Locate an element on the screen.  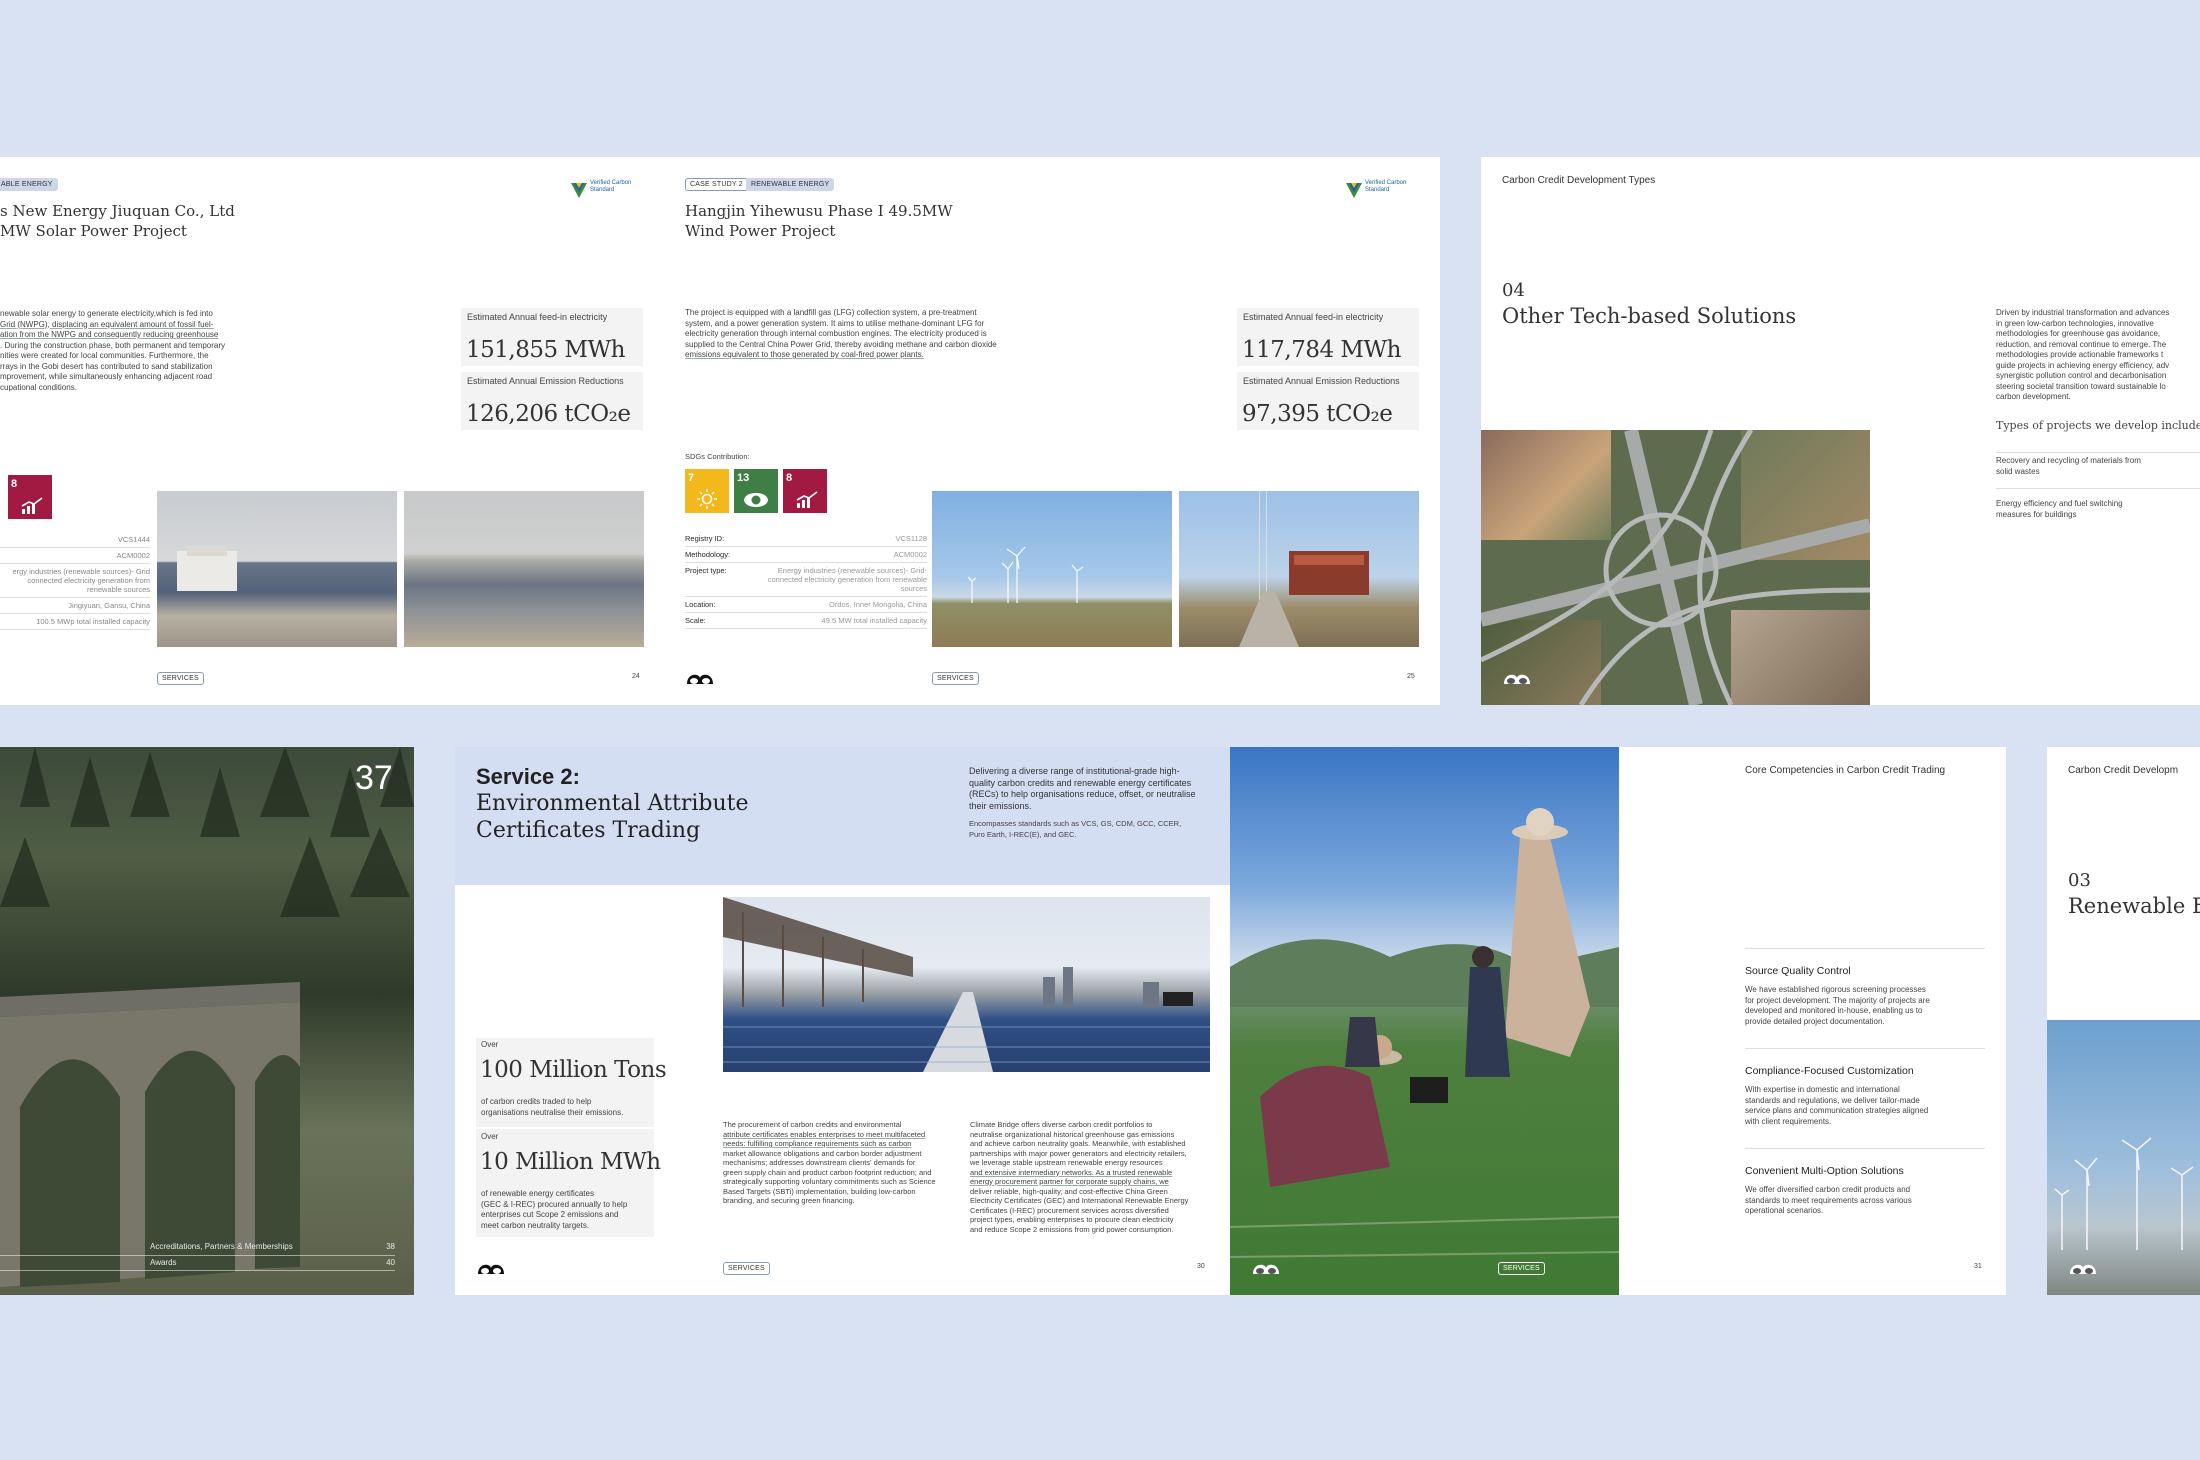
registry-row: Registry ID: VCS1128 is located at coordinates (806, 539).